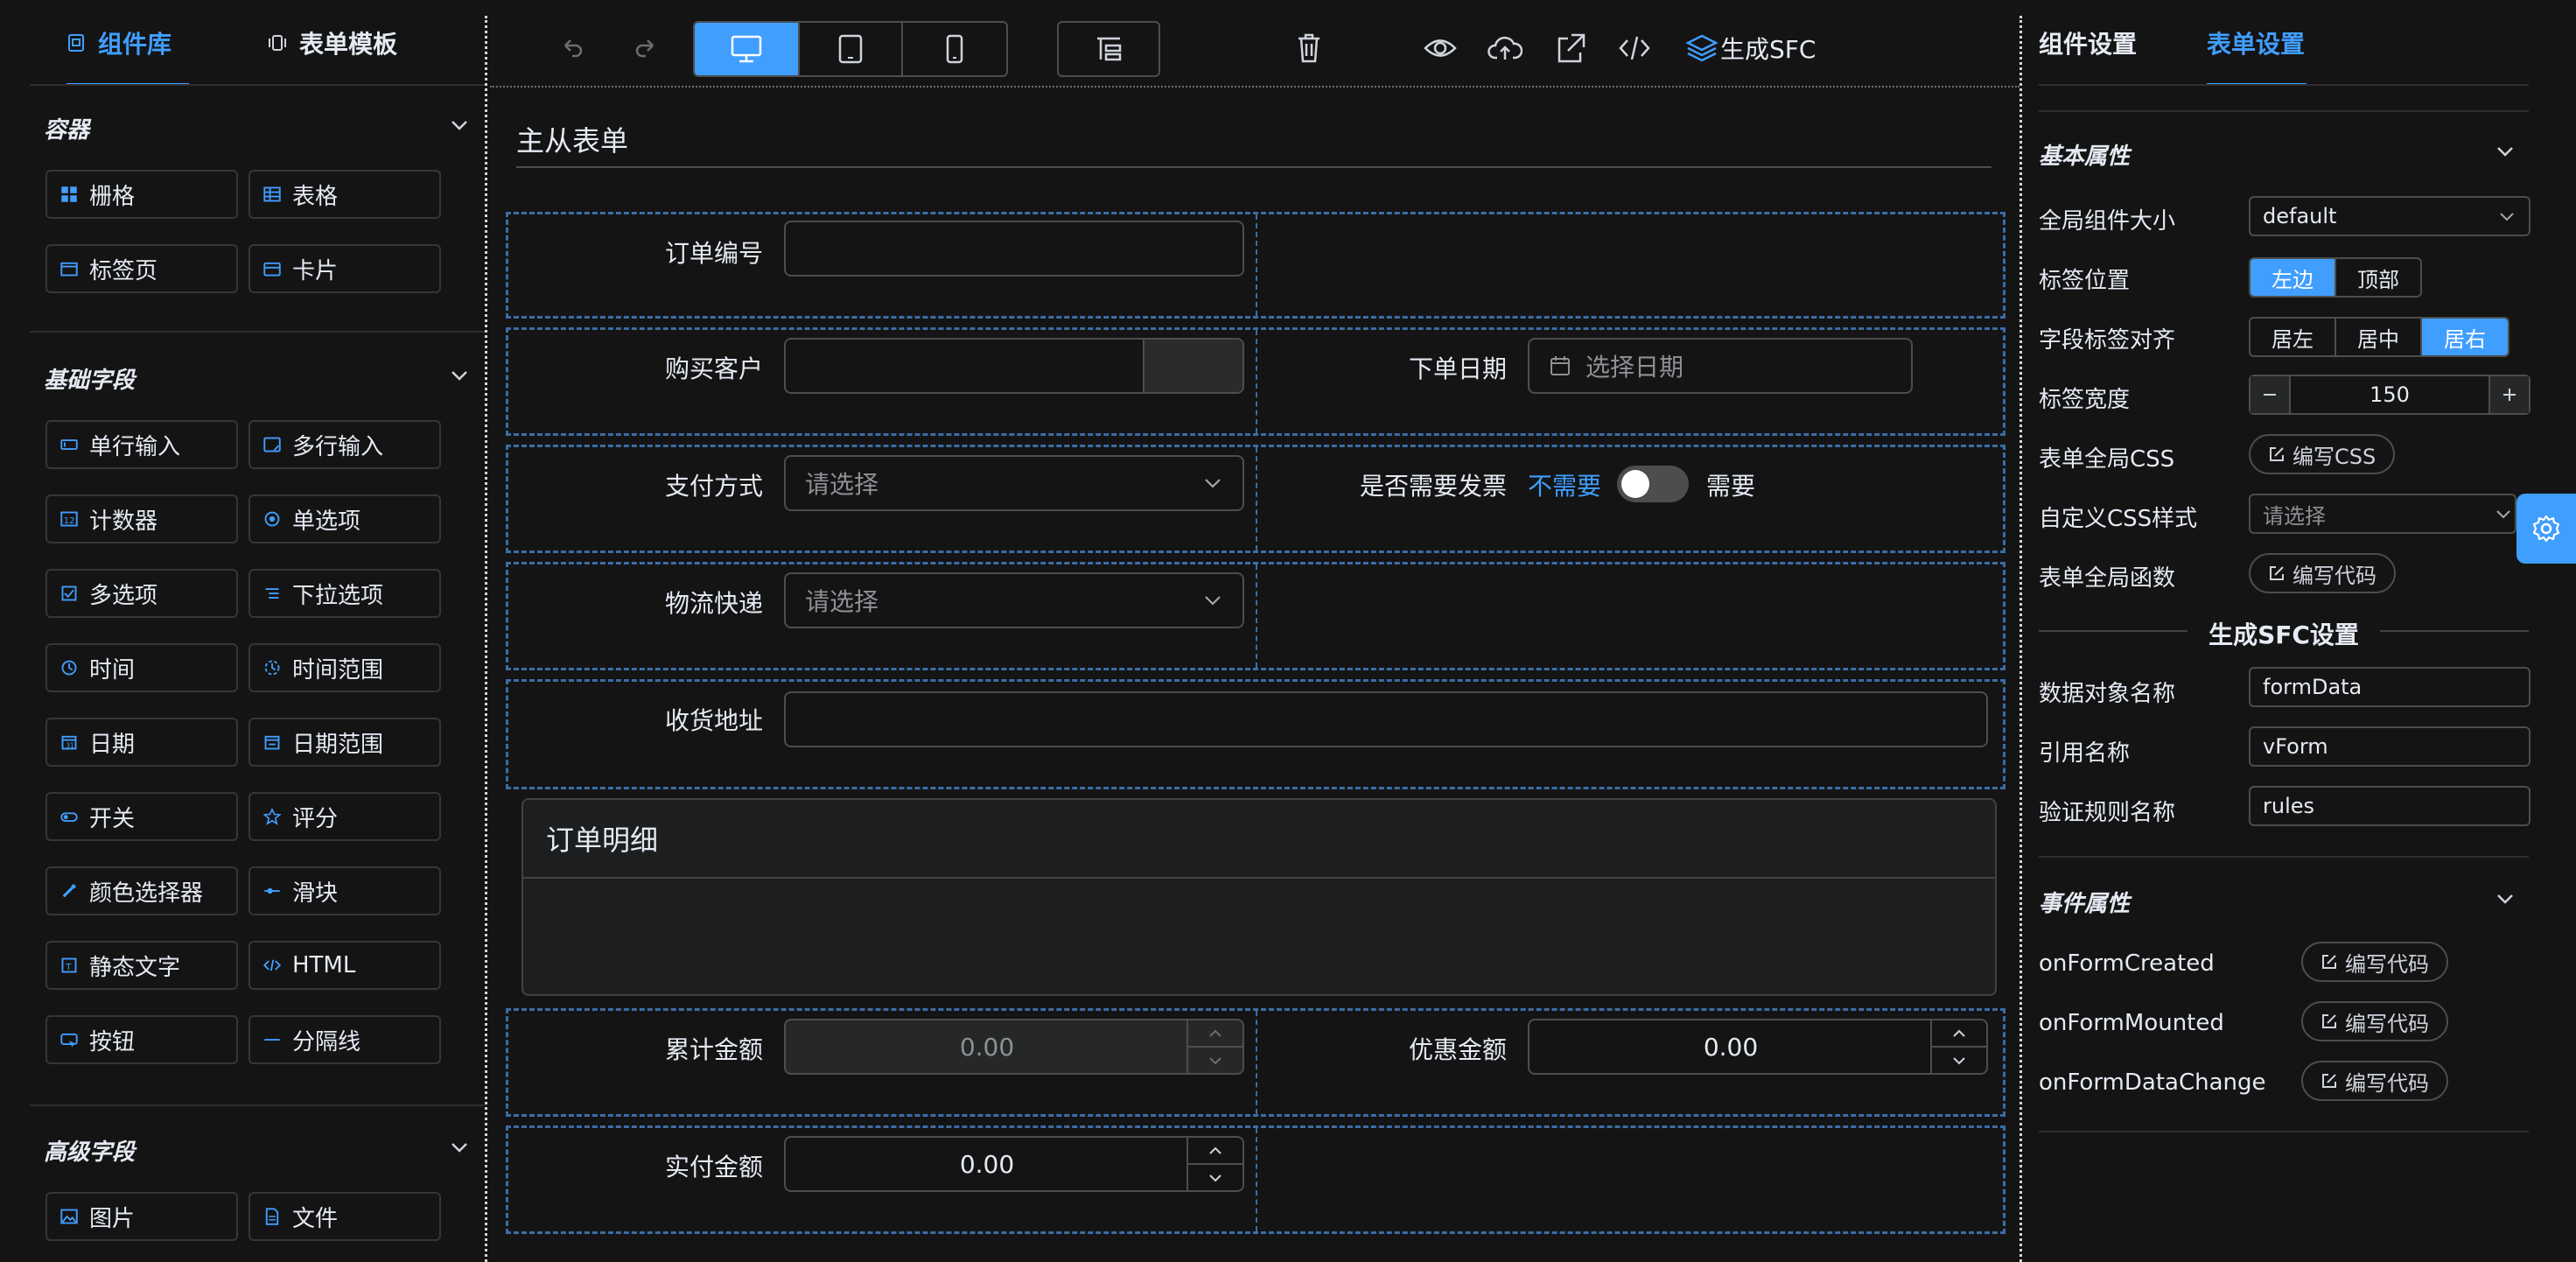 This screenshot has height=1262, width=2576. What do you see at coordinates (1259, 897) in the screenshot?
I see `order-detail-card: 订单明细` at bounding box center [1259, 897].